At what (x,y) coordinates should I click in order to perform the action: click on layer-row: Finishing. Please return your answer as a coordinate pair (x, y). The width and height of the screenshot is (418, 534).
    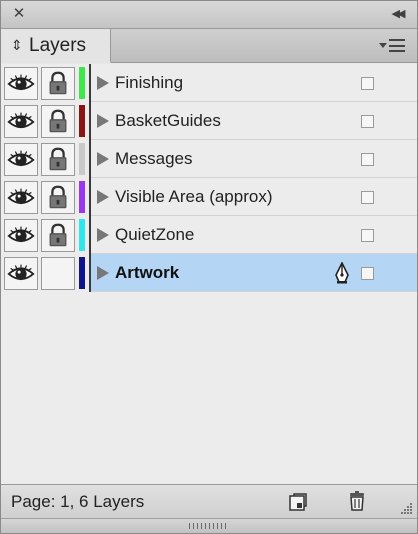
    Looking at the image, I should click on (209, 83).